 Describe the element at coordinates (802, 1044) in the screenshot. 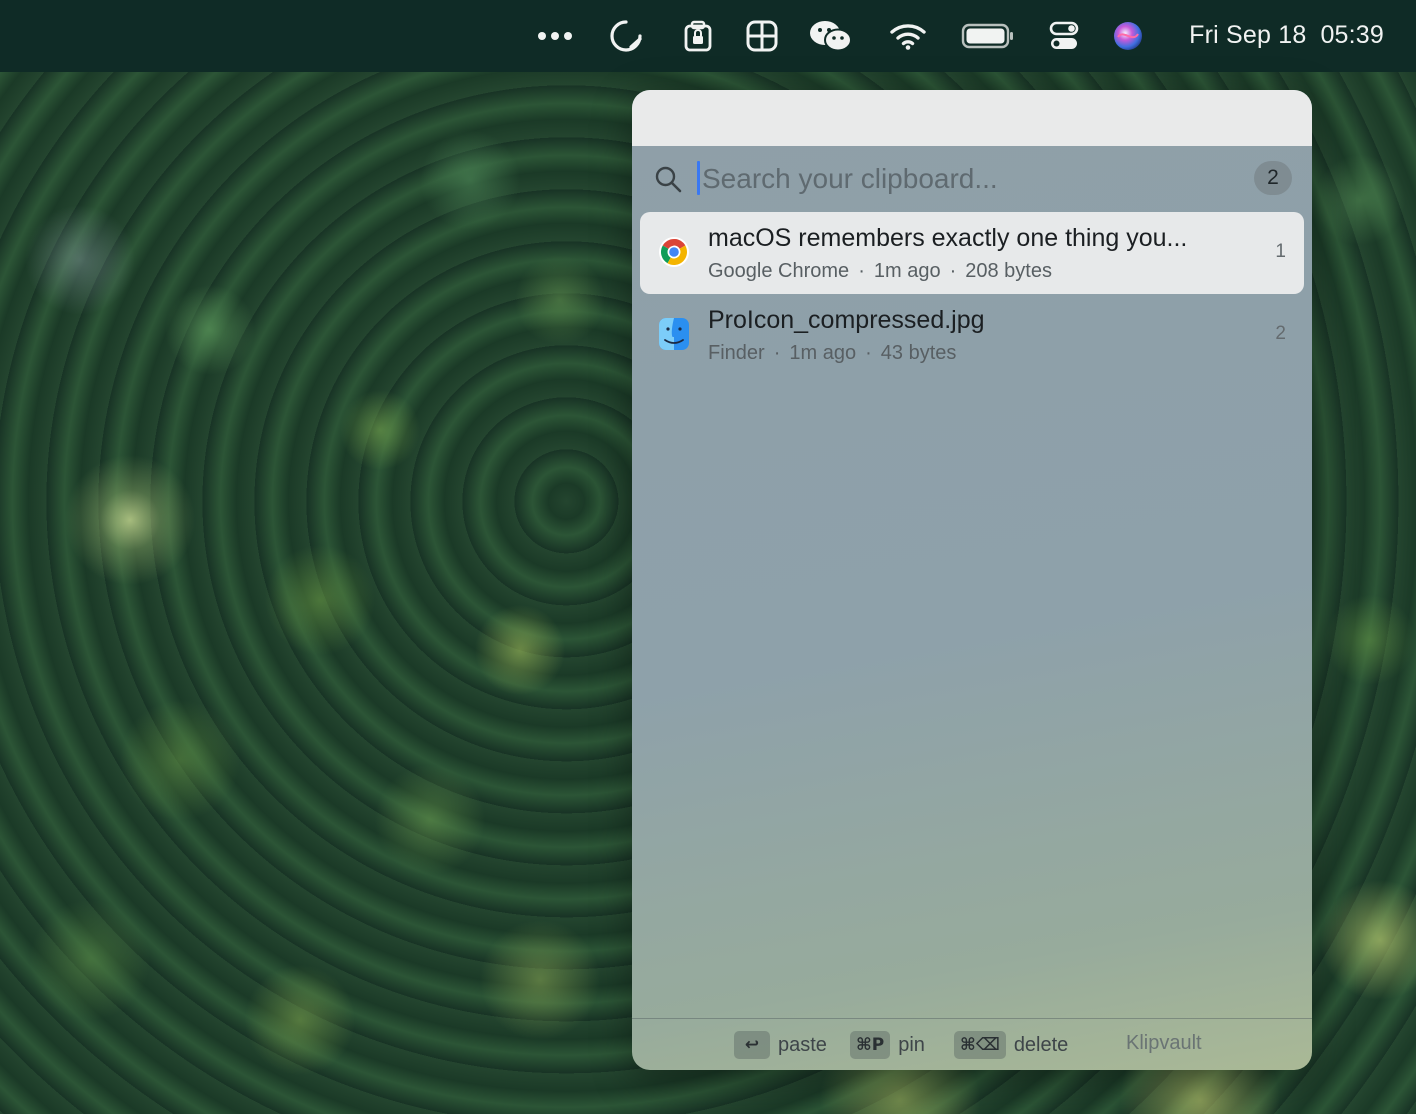

I see `paste-label: paste` at that location.